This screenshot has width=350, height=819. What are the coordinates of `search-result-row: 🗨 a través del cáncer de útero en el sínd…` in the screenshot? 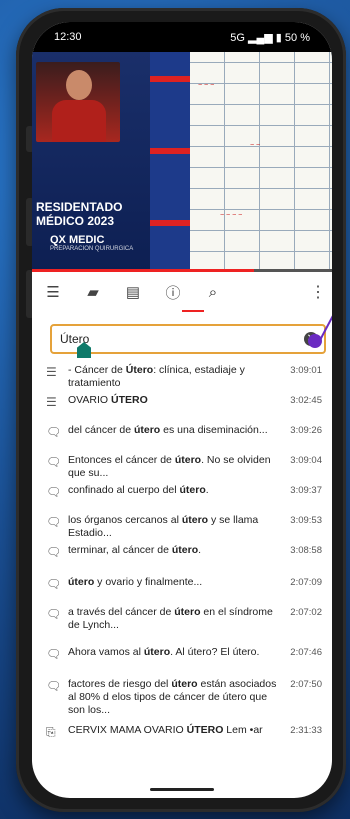 It's located at (182, 619).